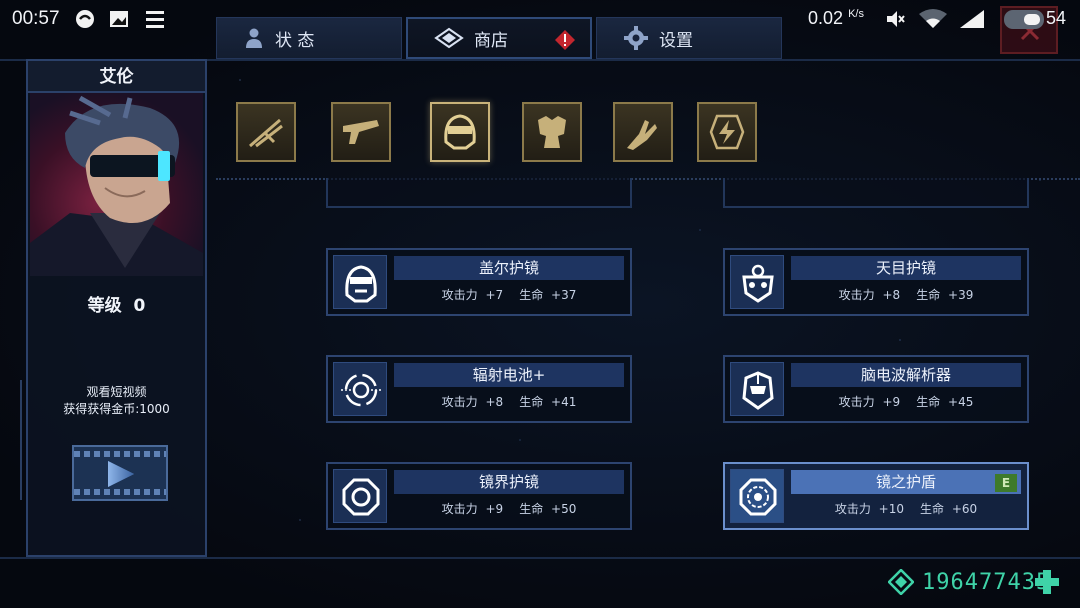 The height and width of the screenshot is (608, 1080). What do you see at coordinates (636, 38) in the screenshot?
I see `gear-icon` at bounding box center [636, 38].